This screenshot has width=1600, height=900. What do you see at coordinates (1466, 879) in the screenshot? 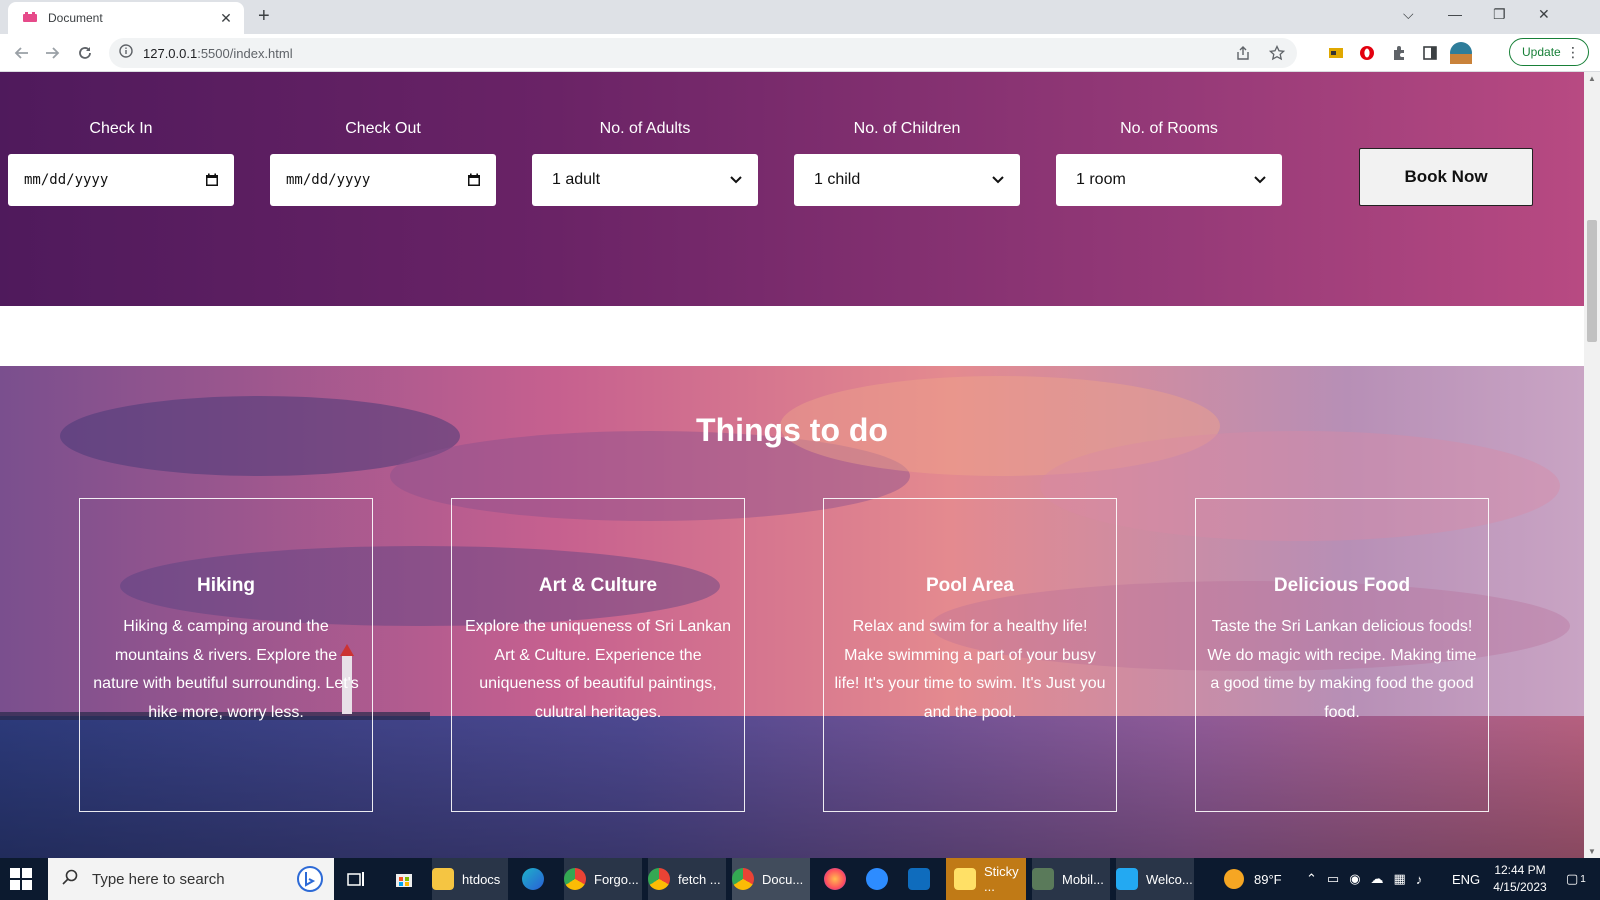
I see `language-indicator: ENG` at bounding box center [1466, 879].